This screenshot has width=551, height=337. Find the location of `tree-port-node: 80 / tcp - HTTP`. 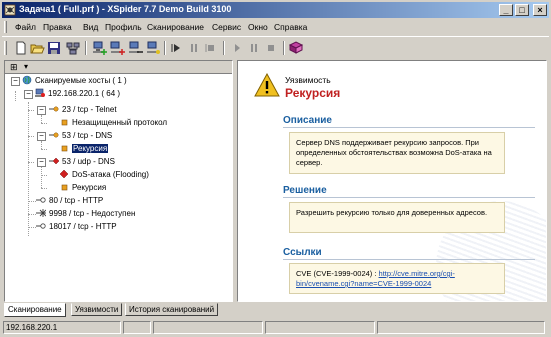

tree-port-node: 80 / tcp - HTTP is located at coordinates (69, 201).